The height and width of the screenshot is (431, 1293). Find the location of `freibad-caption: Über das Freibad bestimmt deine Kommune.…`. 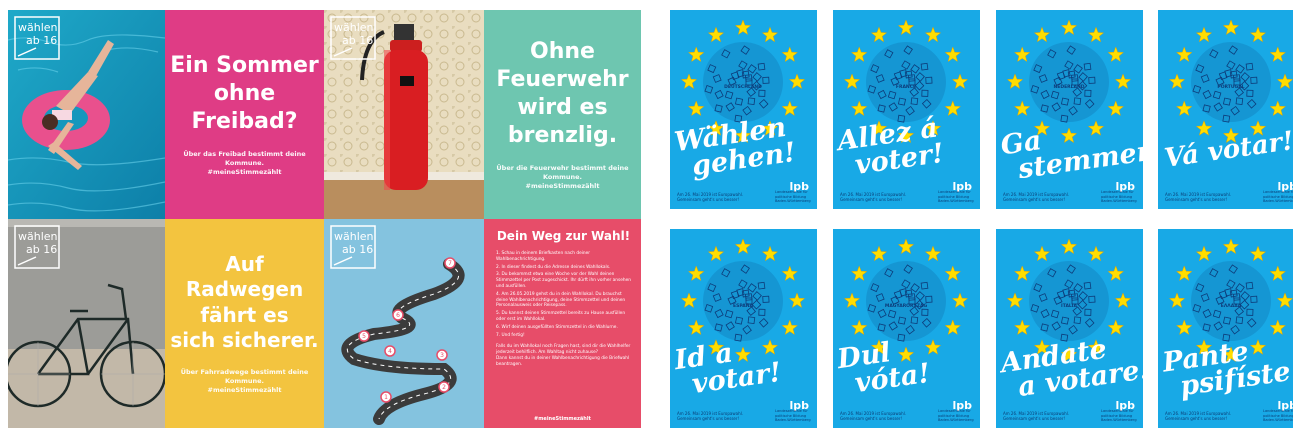

freibad-caption: Über das Freibad bestimmt deine Kommune.… is located at coordinates (244, 163).